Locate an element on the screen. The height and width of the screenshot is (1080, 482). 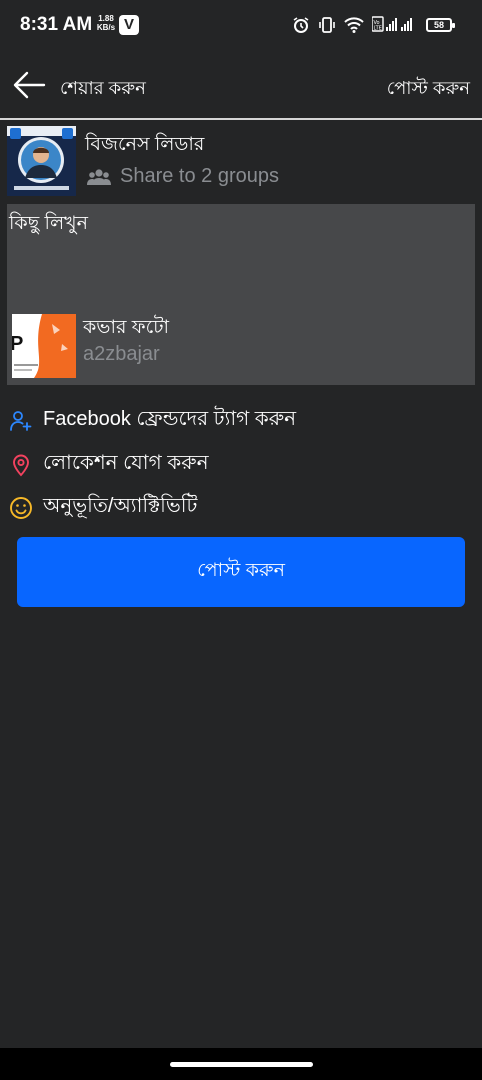
network-speed: 1.88 KB/s is located at coordinates (106, 23).